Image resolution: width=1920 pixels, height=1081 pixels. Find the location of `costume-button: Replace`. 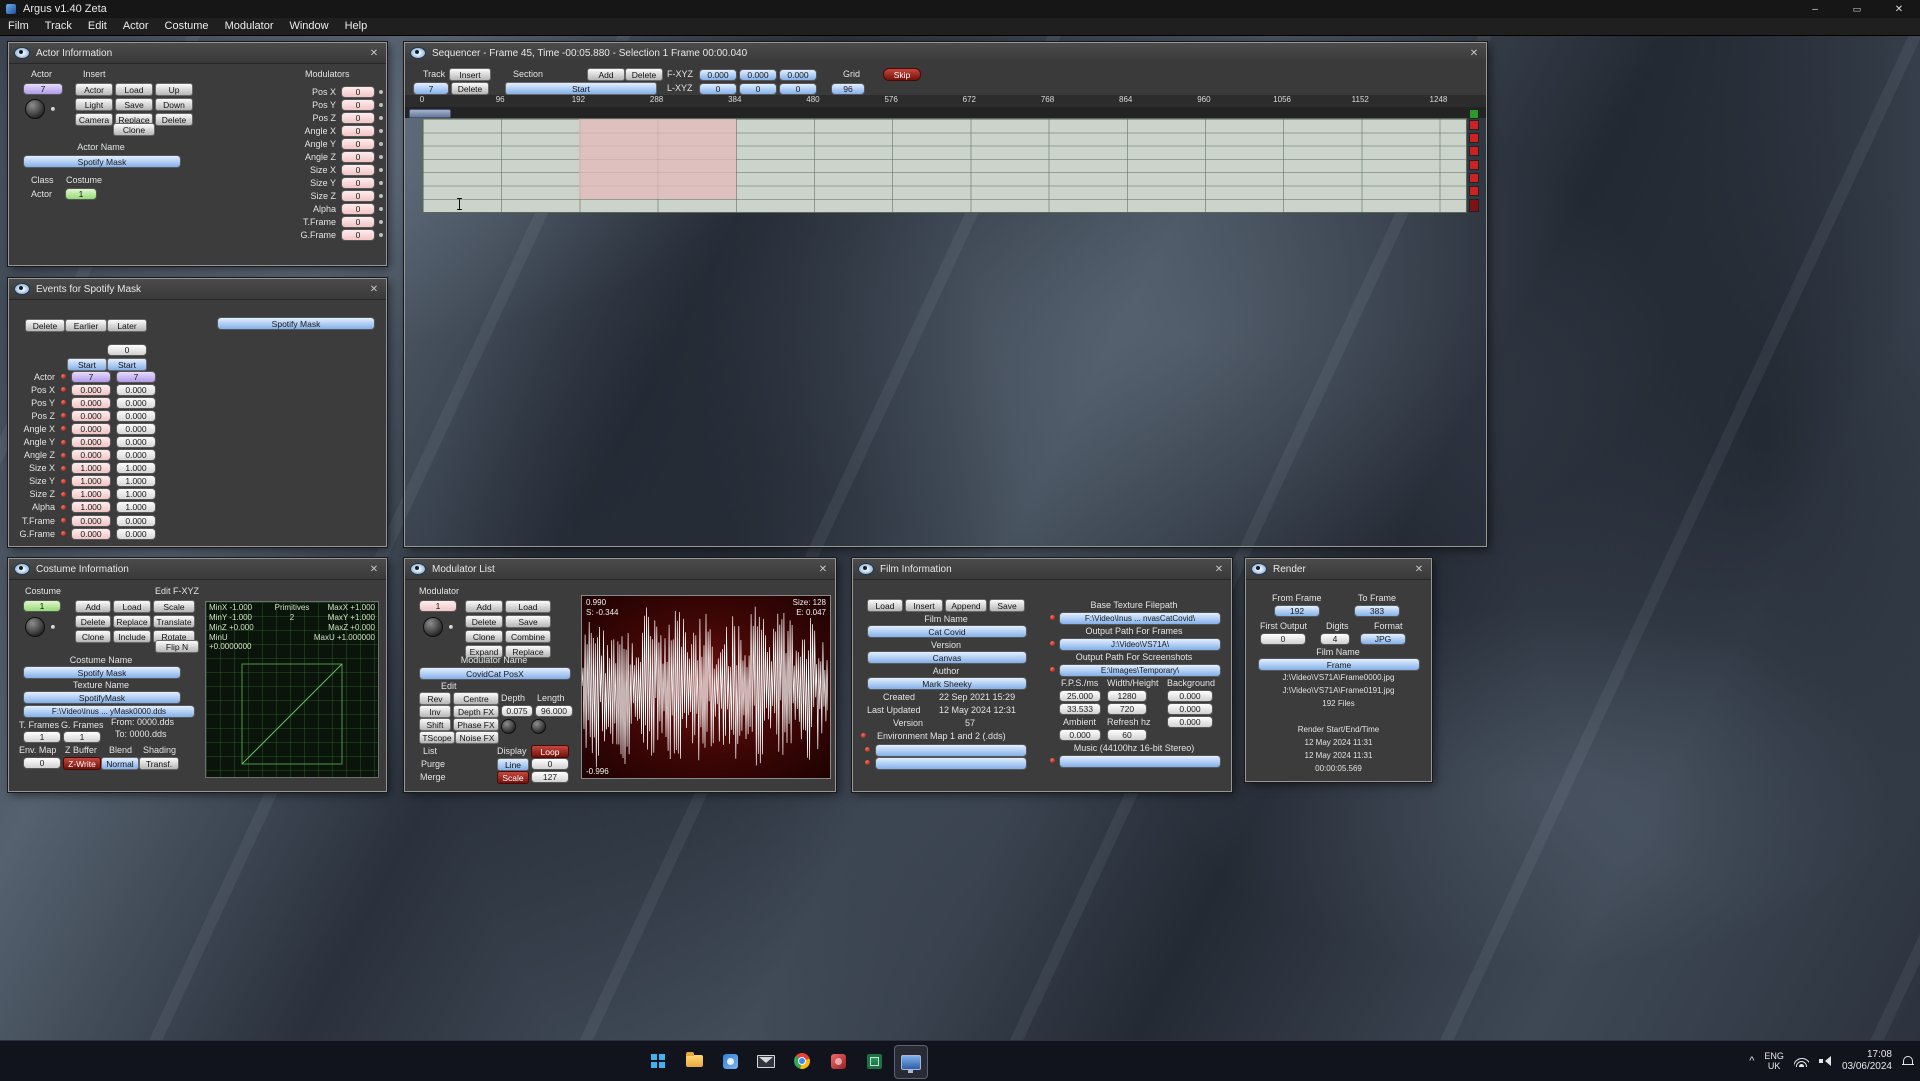

costume-button: Replace is located at coordinates (132, 621).